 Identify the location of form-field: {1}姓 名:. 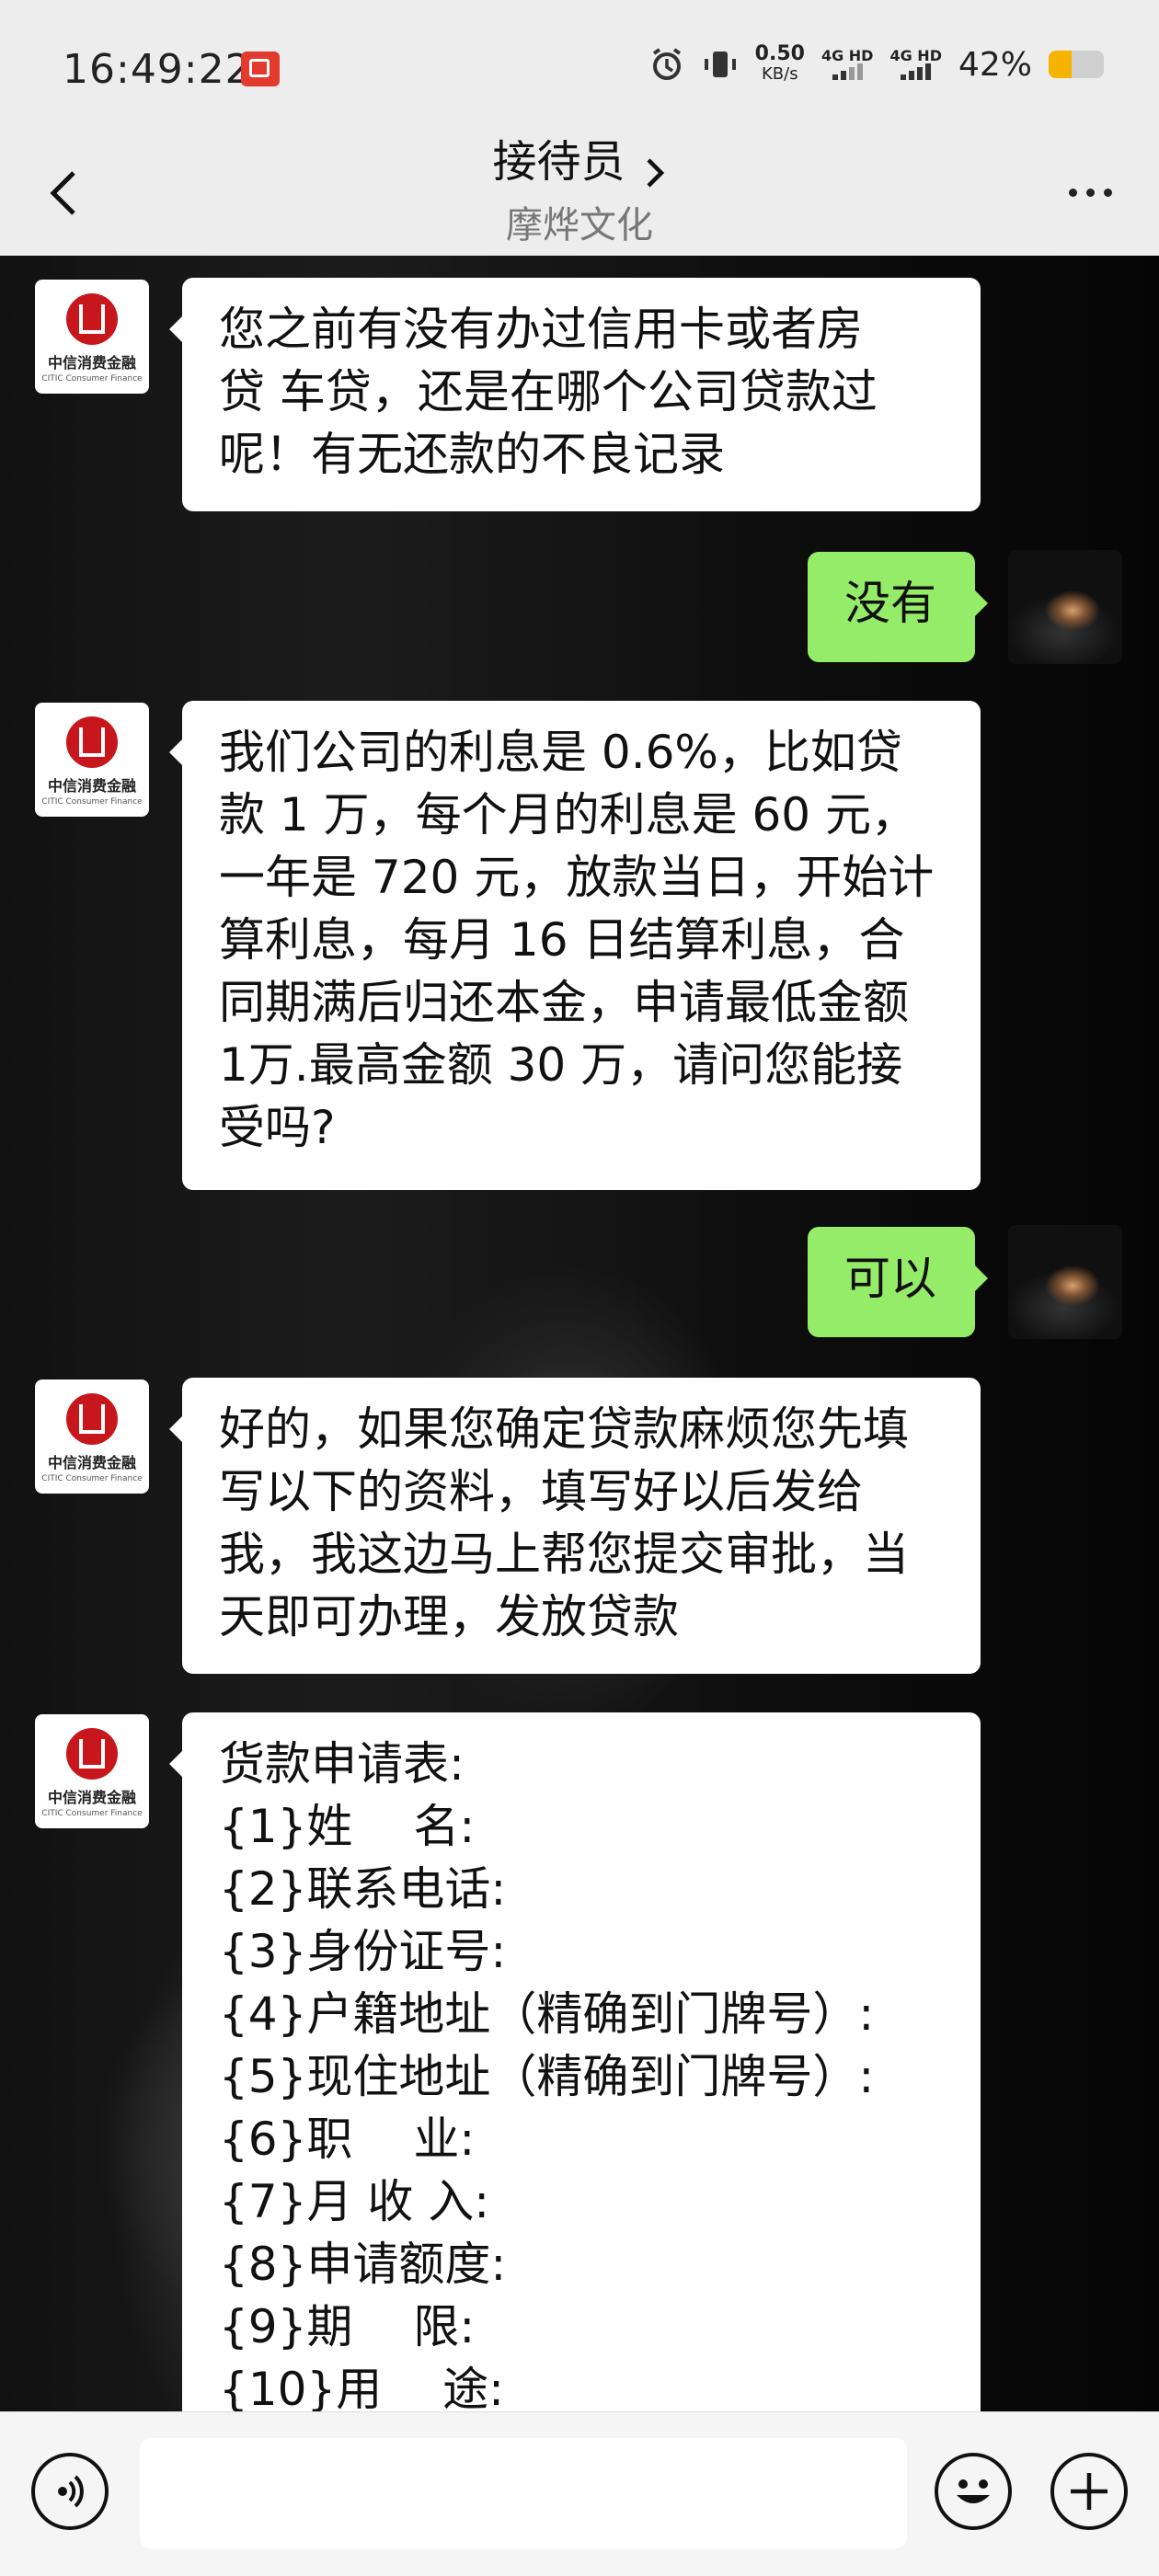
(347, 1826).